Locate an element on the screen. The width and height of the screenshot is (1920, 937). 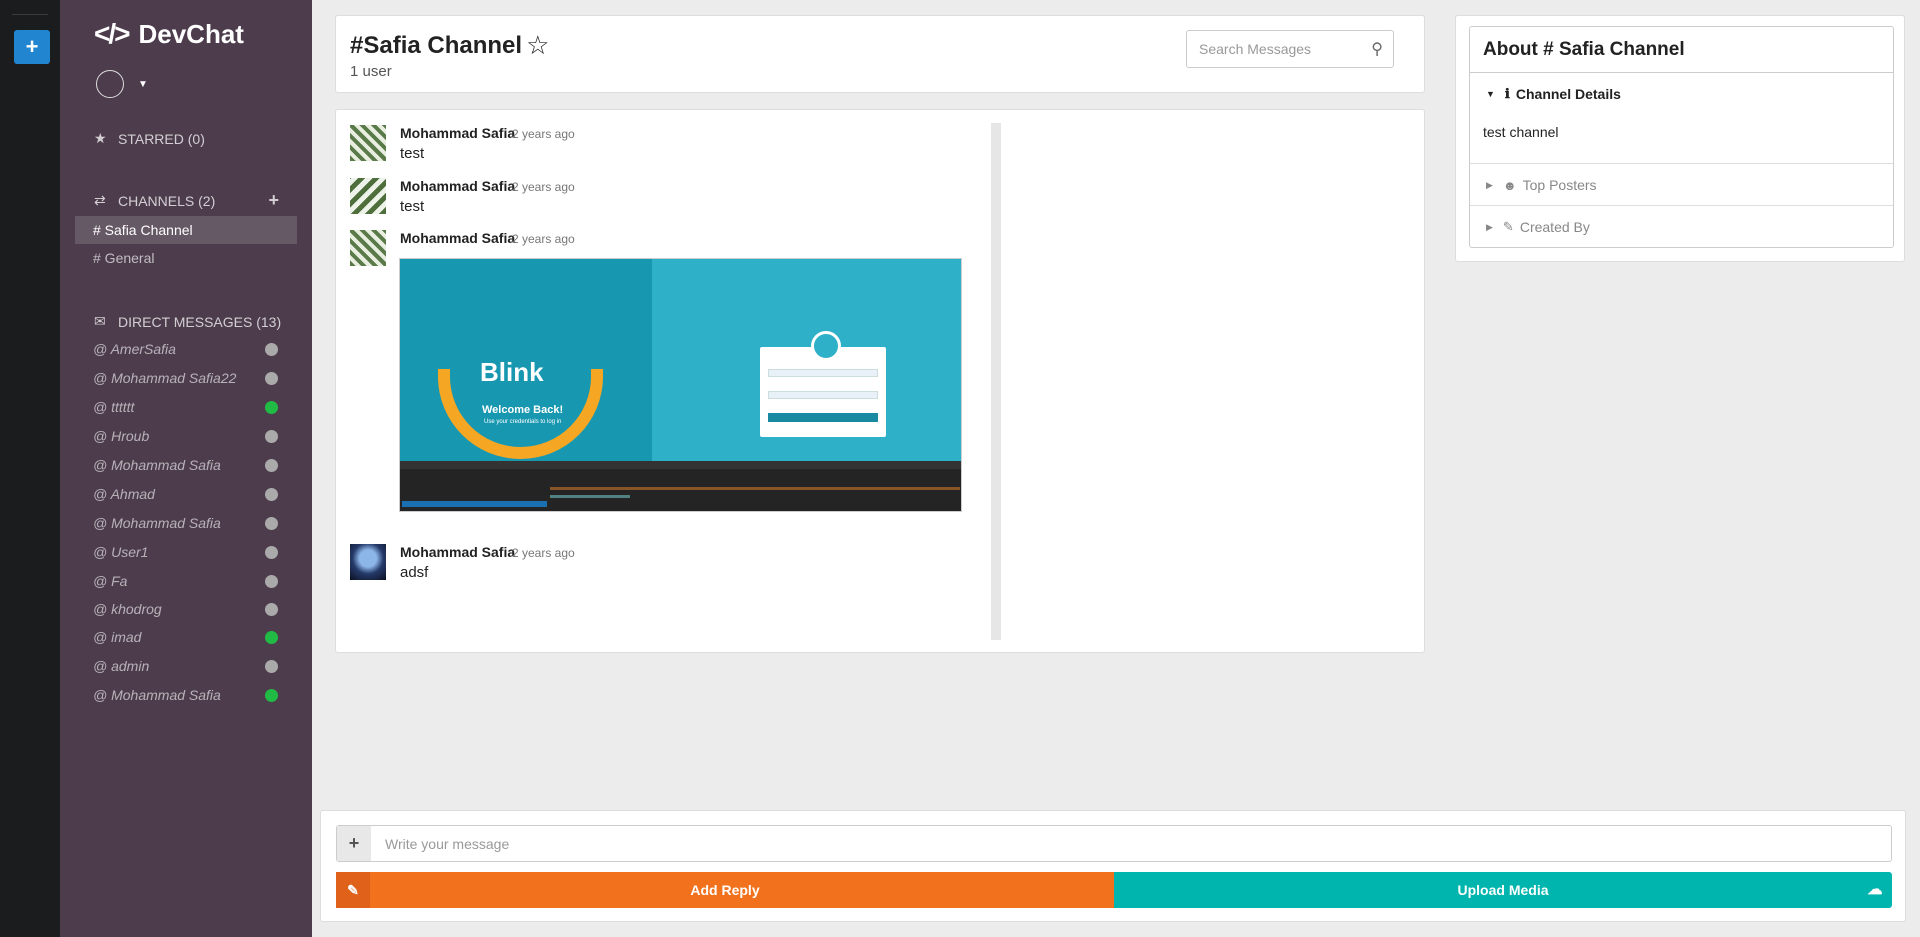
top-posters-label: Top Posters is located at coordinates (1559, 185).